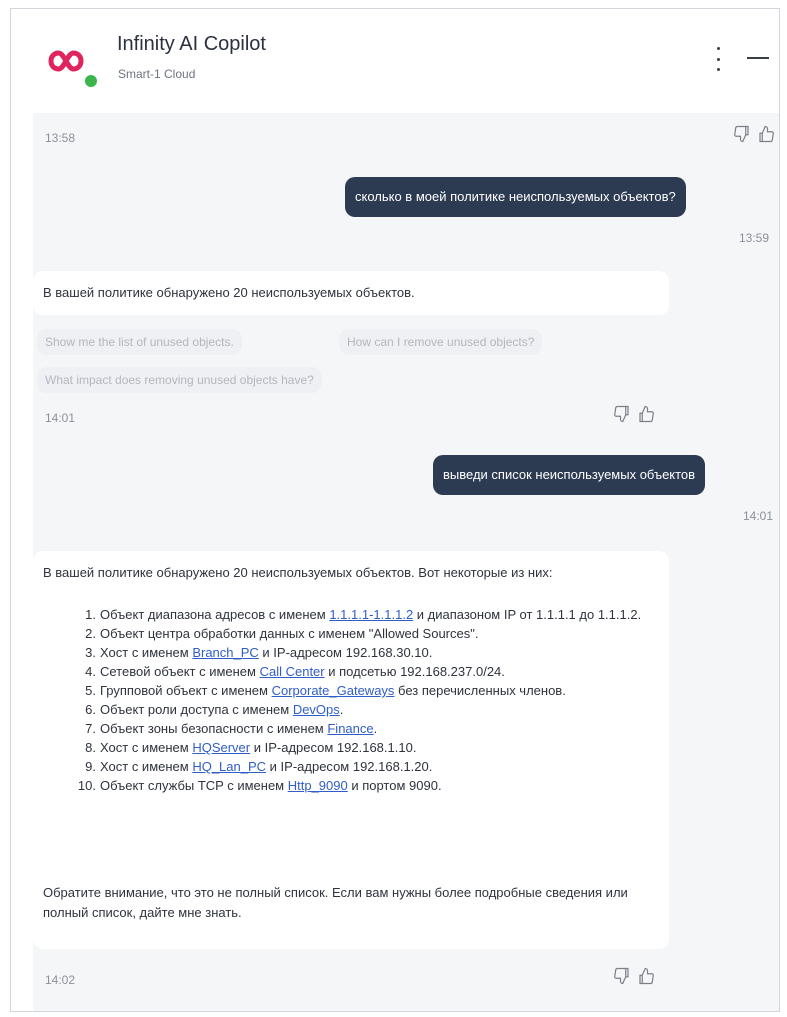 The image size is (787, 1017). I want to click on list-item-text: Объект диапазона адресов с именем, so click(215, 614).